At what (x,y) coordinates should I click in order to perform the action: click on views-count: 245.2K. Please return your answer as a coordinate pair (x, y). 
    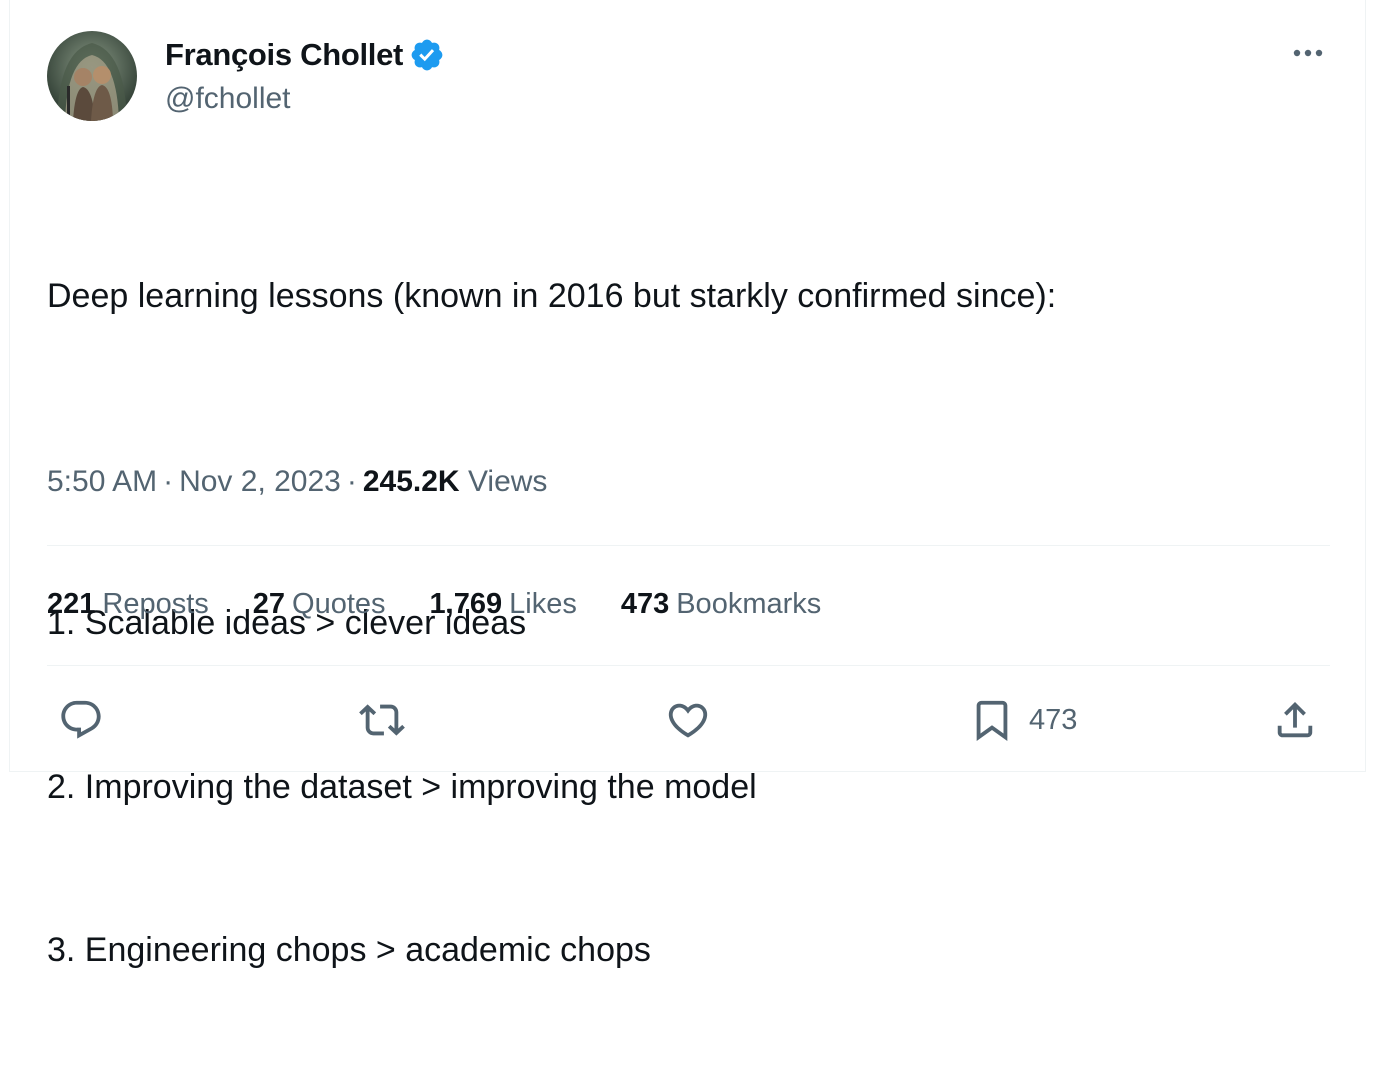
    Looking at the image, I should click on (411, 481).